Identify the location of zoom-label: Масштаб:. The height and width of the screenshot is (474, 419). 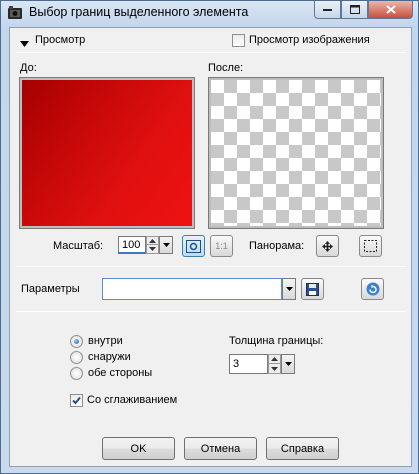
(78, 246).